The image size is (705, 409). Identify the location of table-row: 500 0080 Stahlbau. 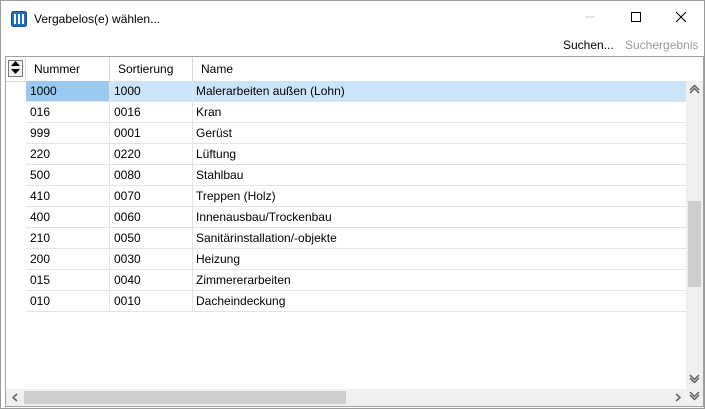
(356, 175).